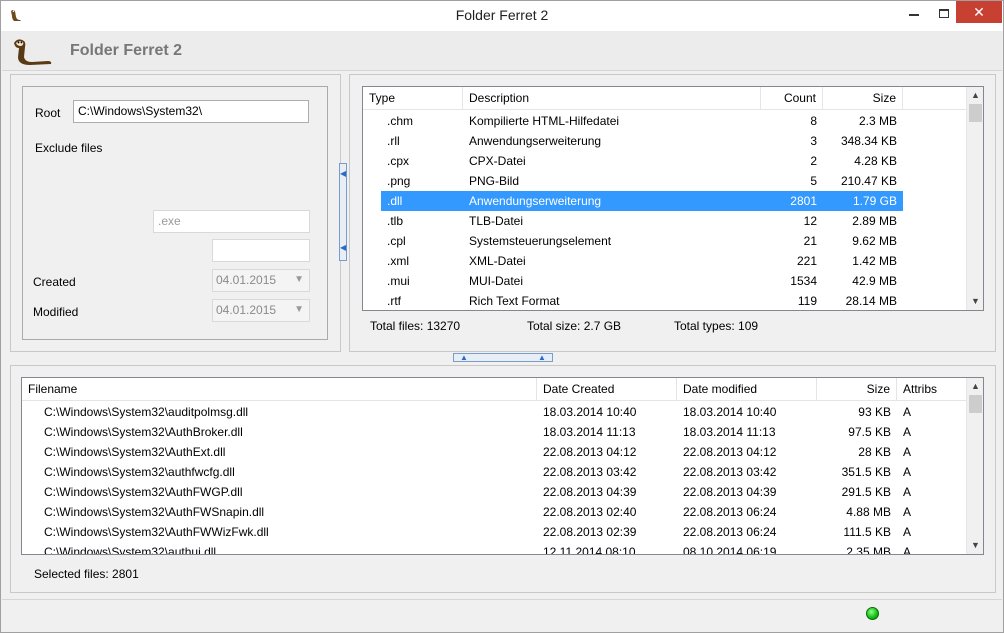  I want to click on cell-size: 28 KB, so click(874, 452).